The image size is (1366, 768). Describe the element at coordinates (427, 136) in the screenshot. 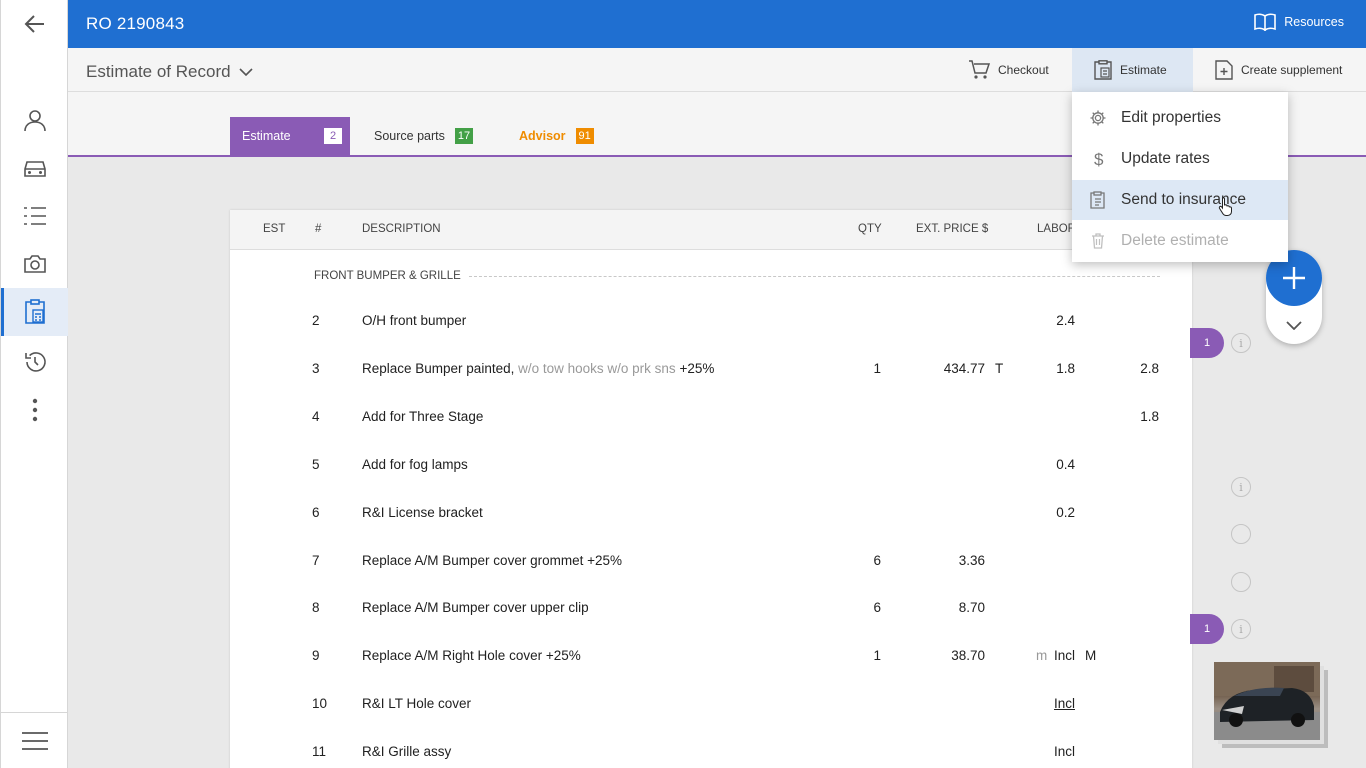

I see `tab-source-parts: Source parts 17` at that location.